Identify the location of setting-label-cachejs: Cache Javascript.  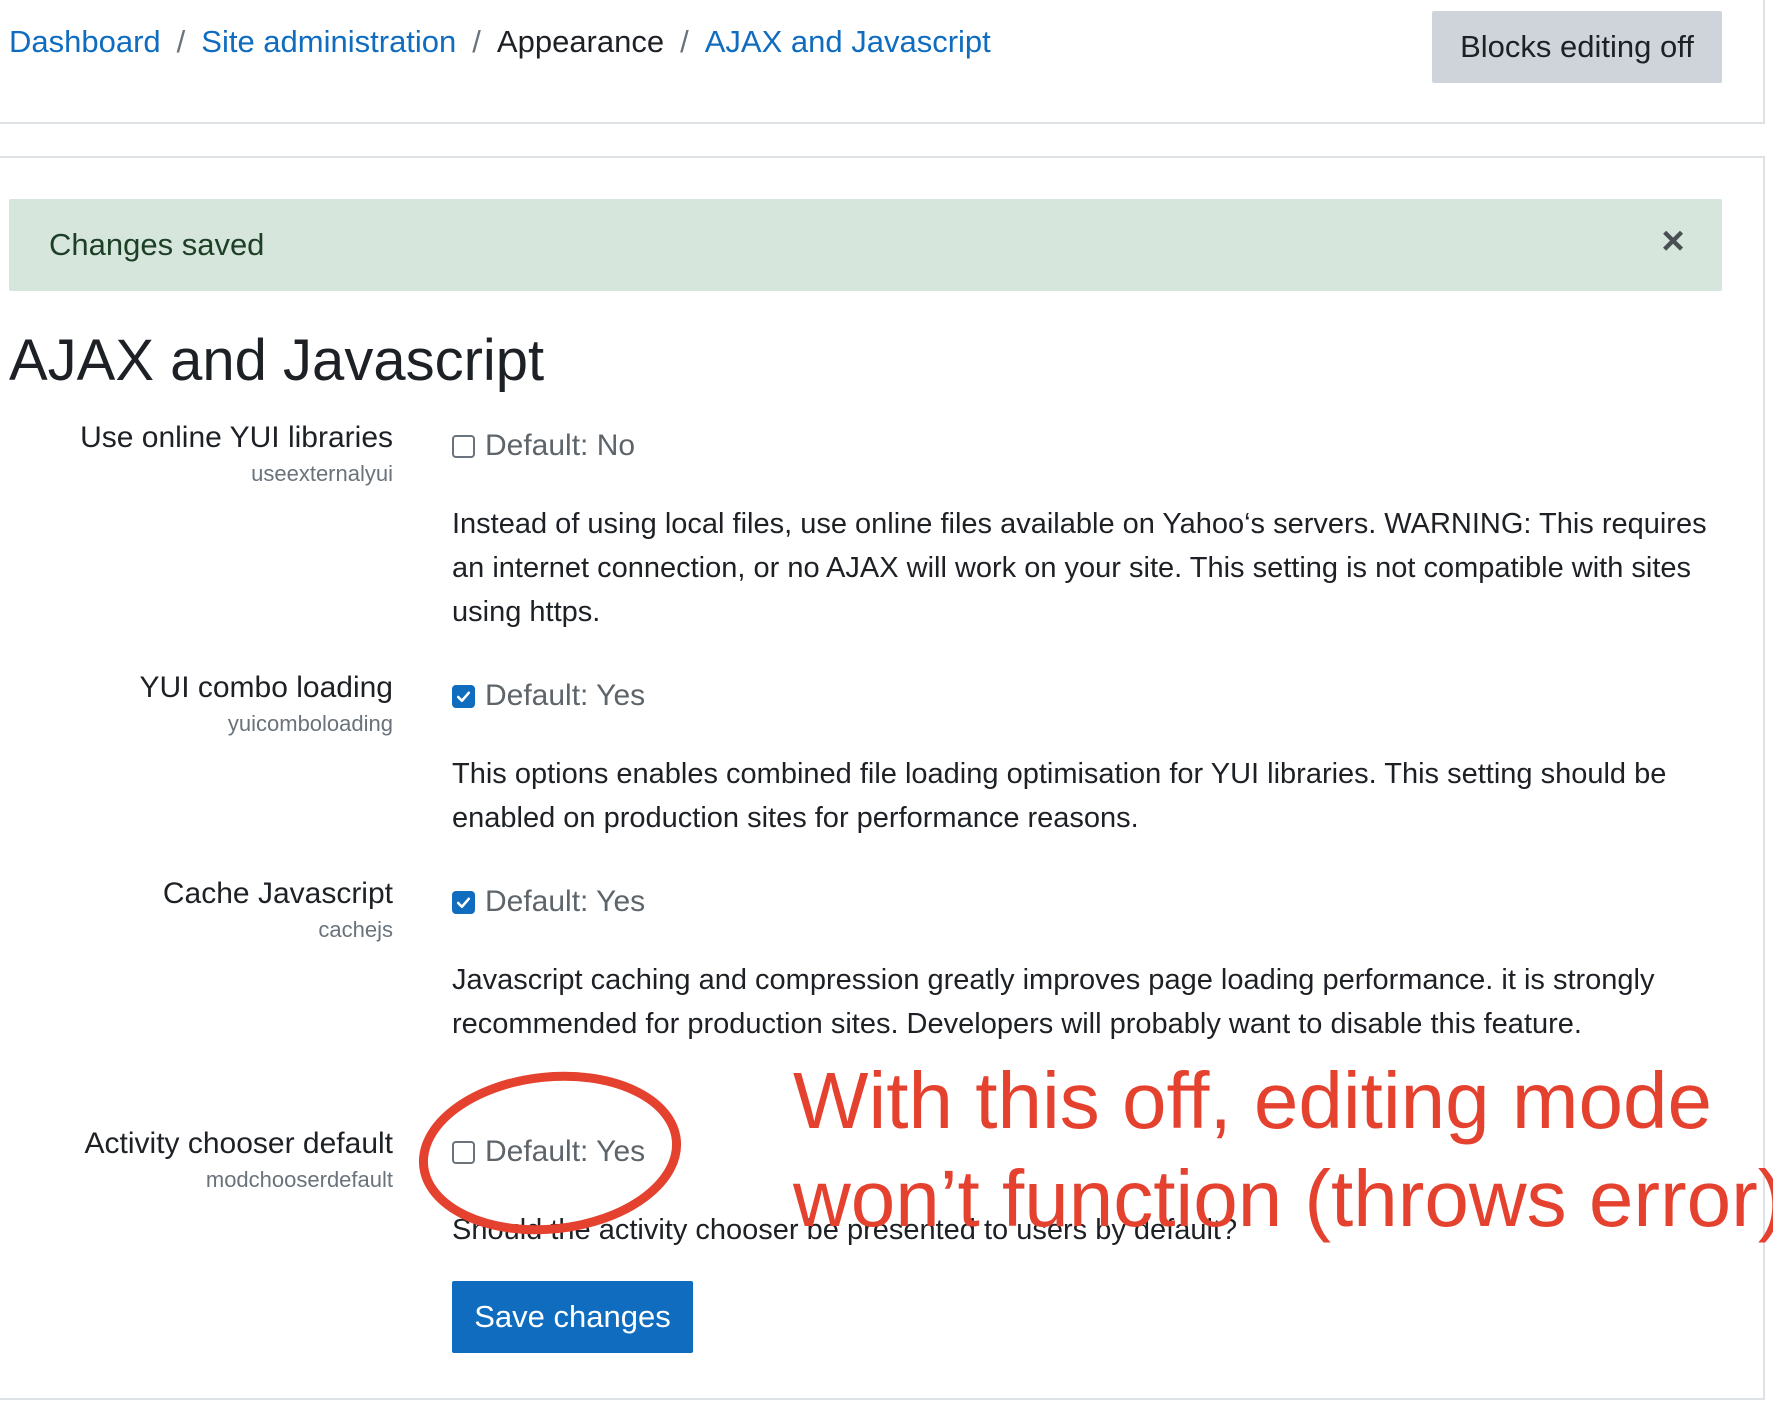
(277, 893).